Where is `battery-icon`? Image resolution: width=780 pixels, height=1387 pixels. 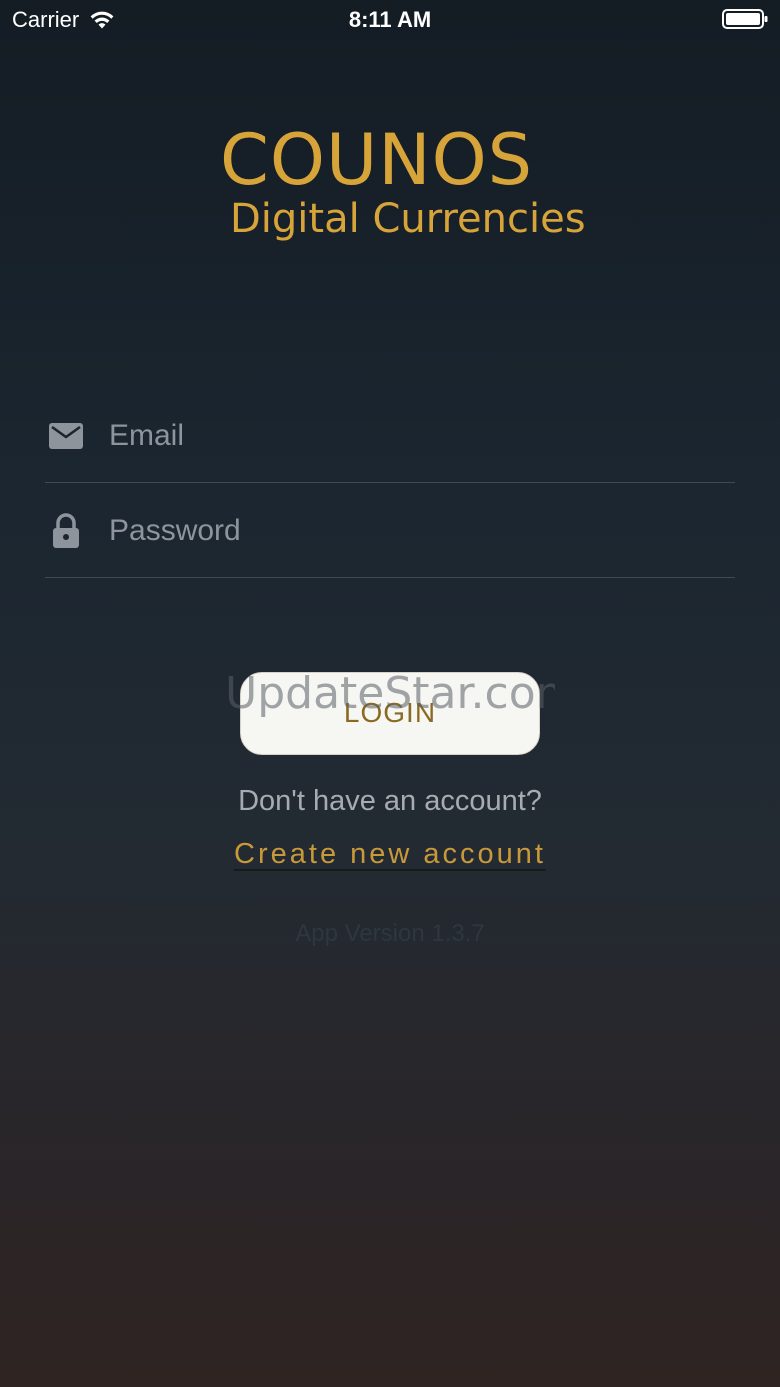 battery-icon is located at coordinates (745, 19).